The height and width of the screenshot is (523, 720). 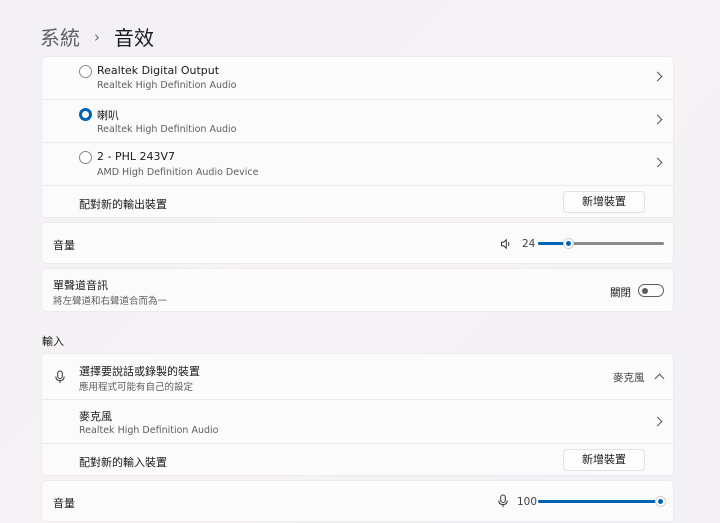 What do you see at coordinates (568, 243) in the screenshot?
I see `output-volume-thumb` at bounding box center [568, 243].